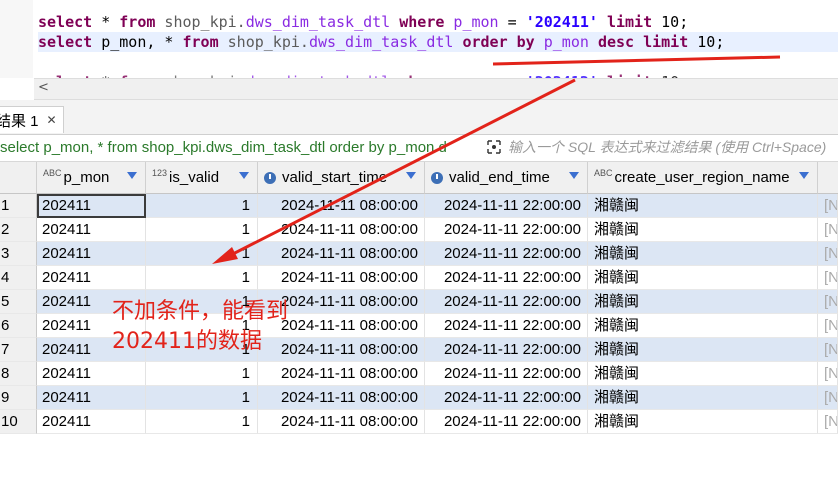 Image resolution: width=838 pixels, height=496 pixels. Describe the element at coordinates (828, 178) in the screenshot. I see `column-header-next` at that location.